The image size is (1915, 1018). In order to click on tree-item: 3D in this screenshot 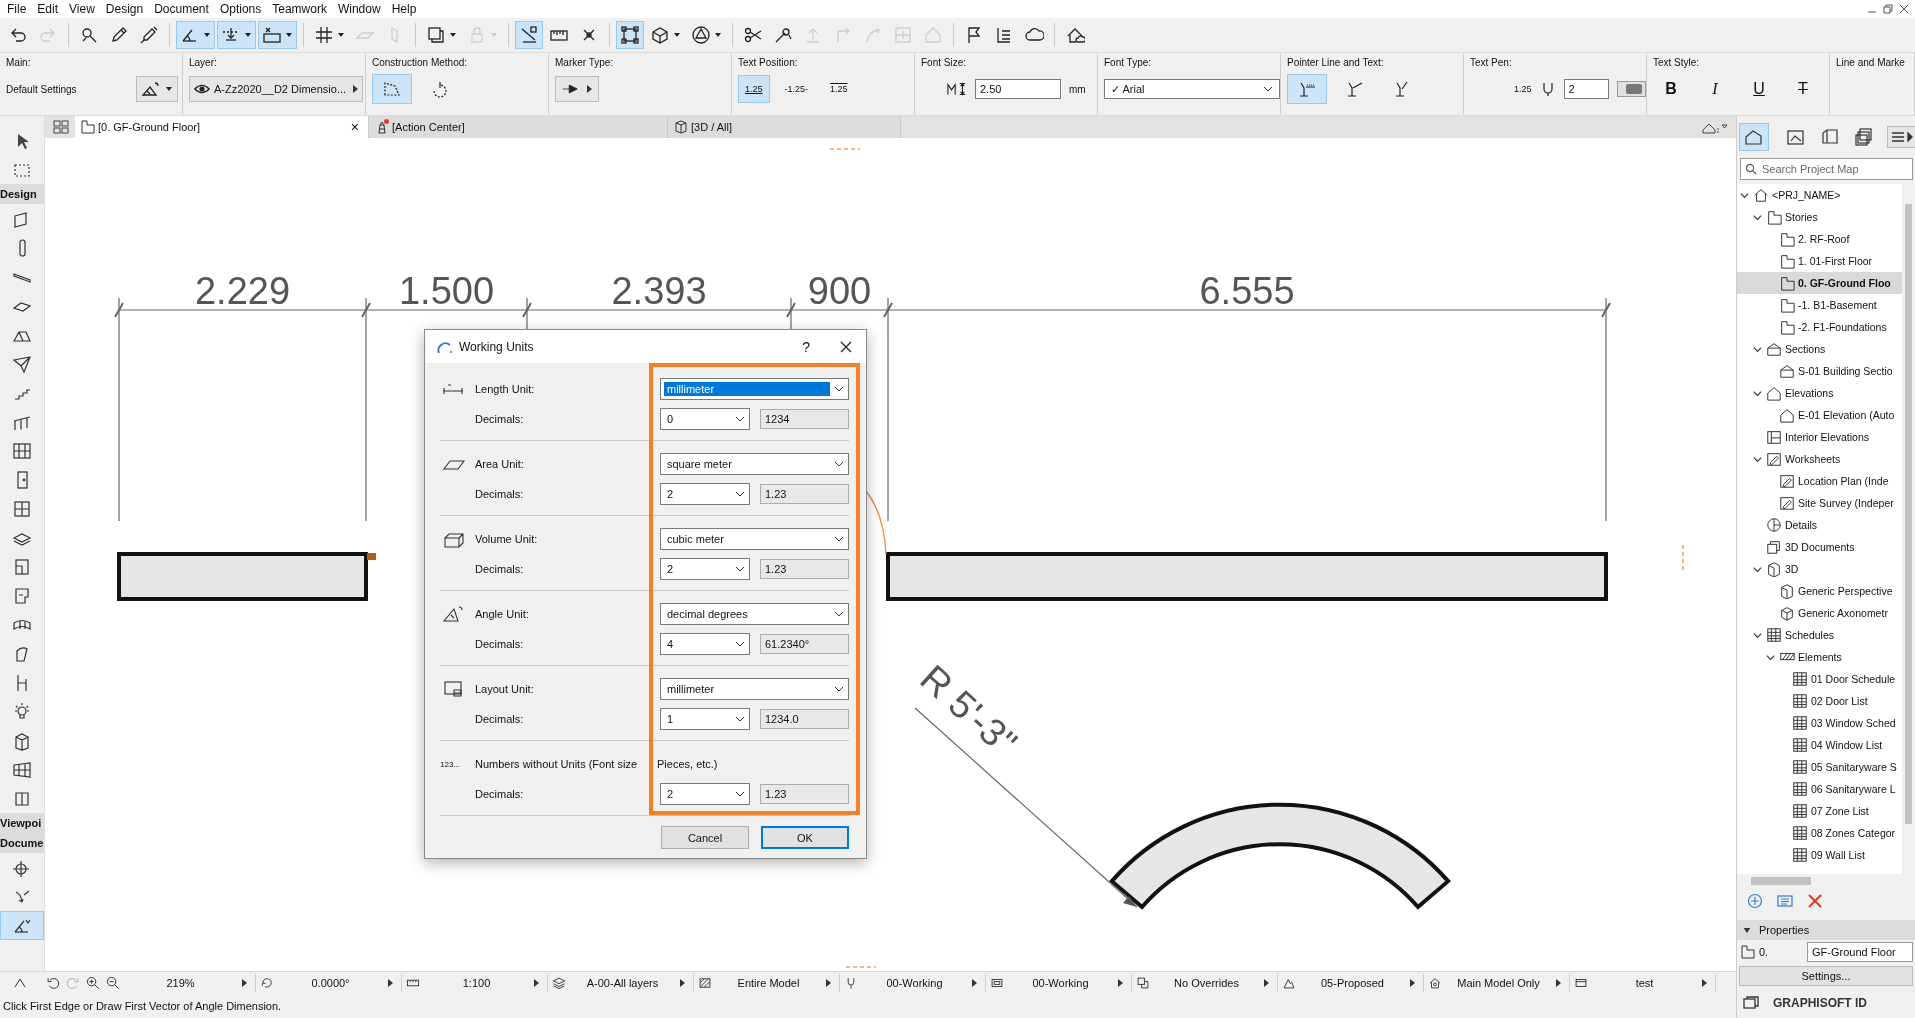, I will do `click(1819, 569)`.